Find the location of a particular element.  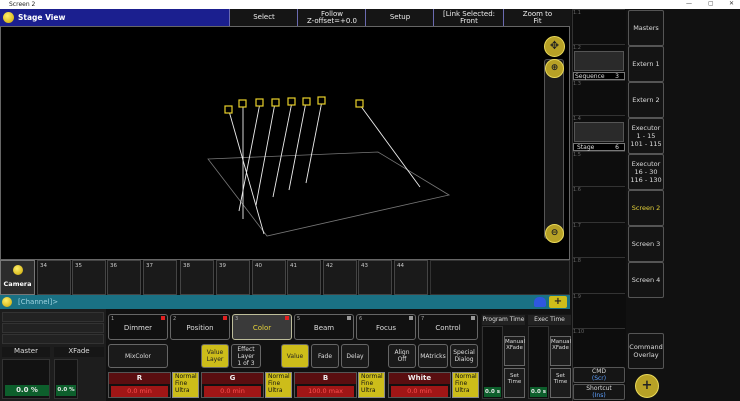

view-button: 39 is located at coordinates (233, 277).